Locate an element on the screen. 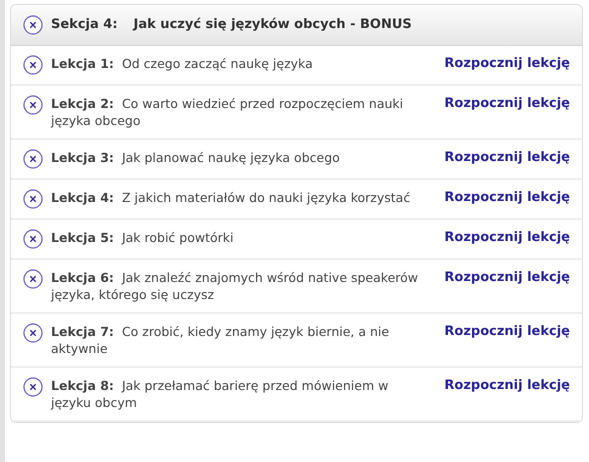  lesson-title: Lekcja 6: Jak znaleźć znajomych wśród native speakerów języka, którego się uczysz is located at coordinates (235, 286).